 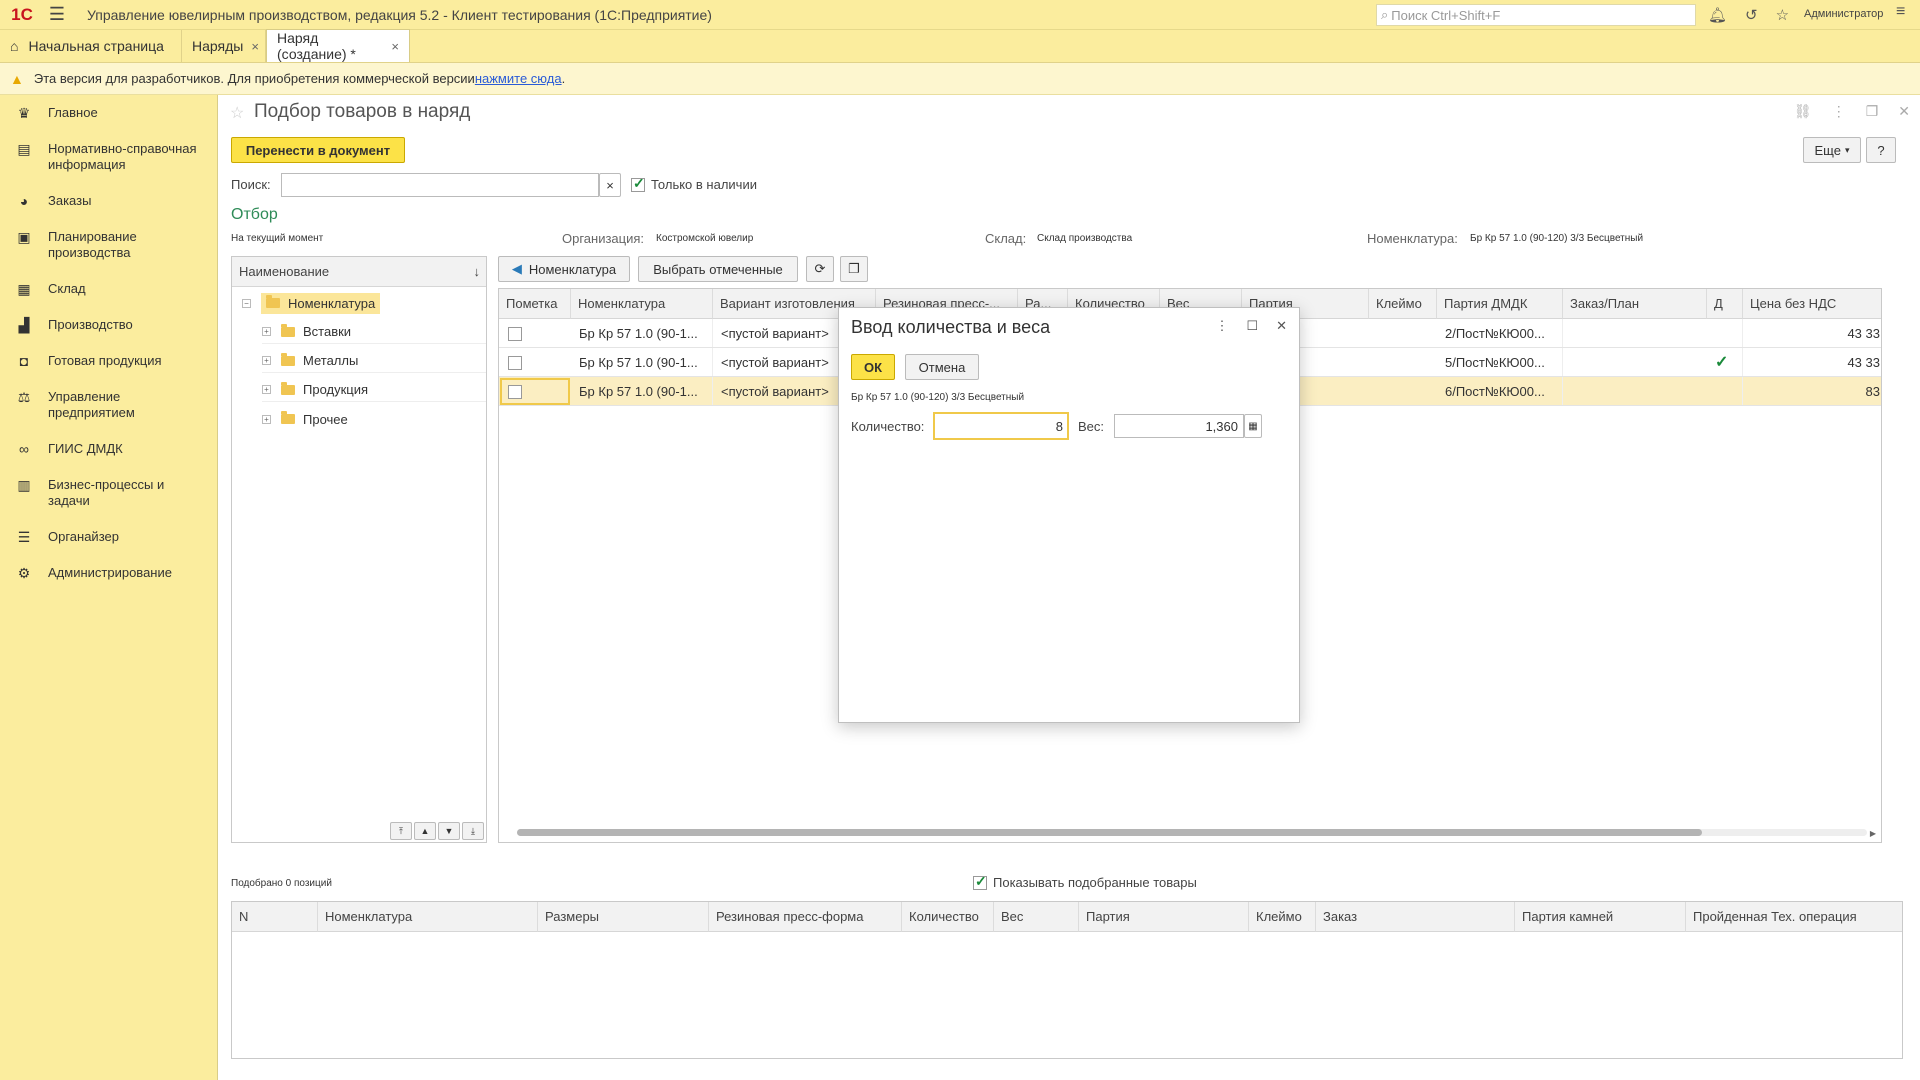 I want to click on prev-page-icon: ▲, so click(x=425, y=831).